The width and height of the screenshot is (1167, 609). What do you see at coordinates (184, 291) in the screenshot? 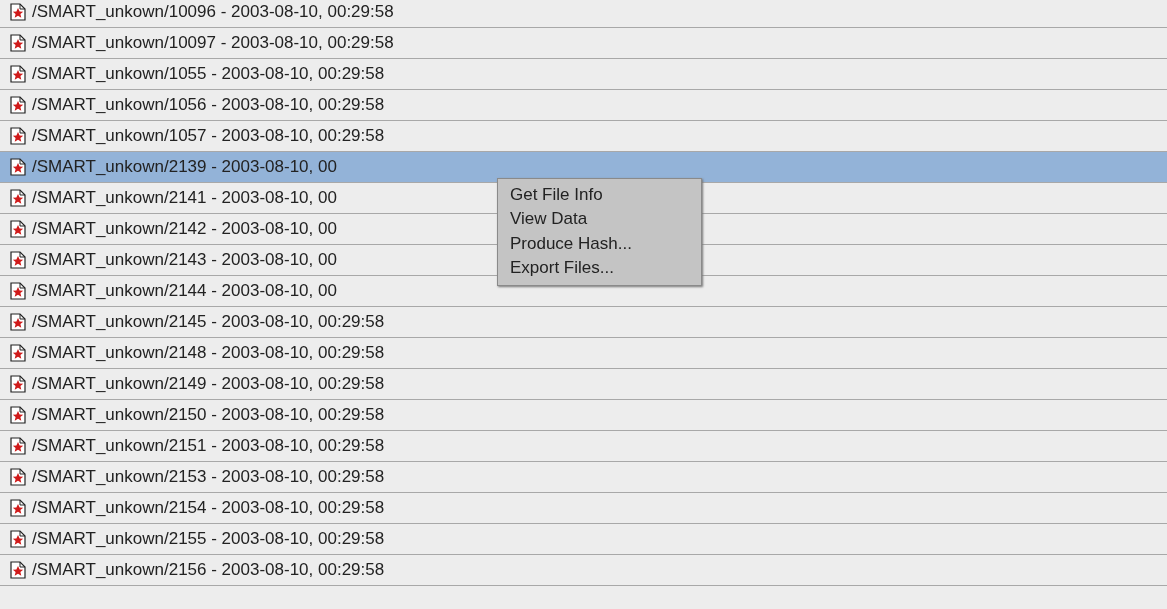
I see `file-path: /SMART_unkown/2144 - 2003-08-10, 00` at bounding box center [184, 291].